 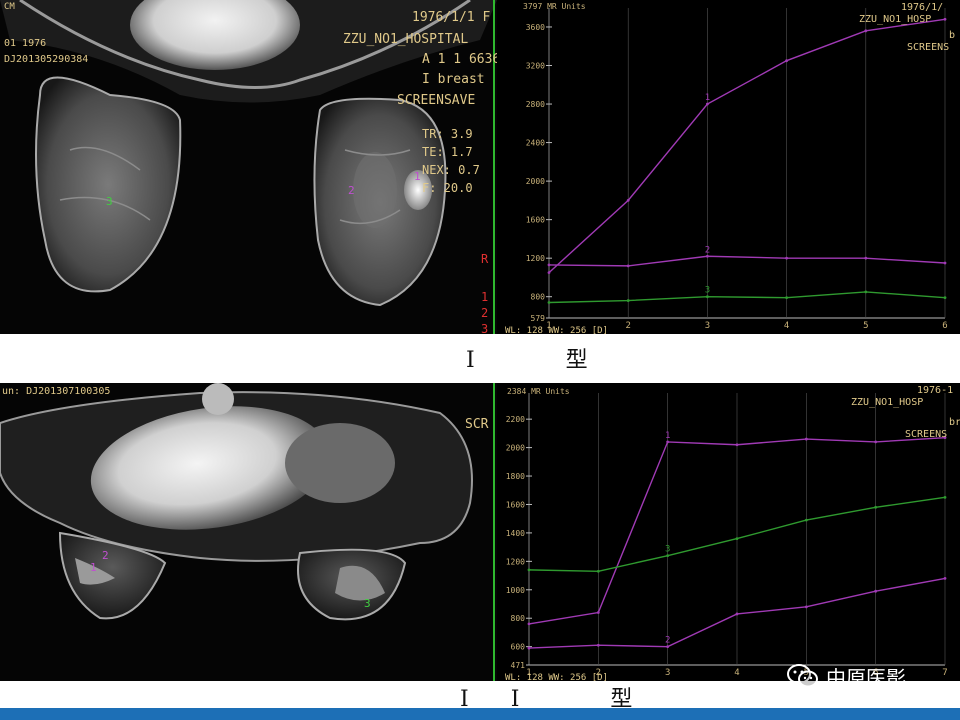 What do you see at coordinates (556, 330) in the screenshot?
I see `chart1-window-level: WL: 128 WW: 256 [D]` at bounding box center [556, 330].